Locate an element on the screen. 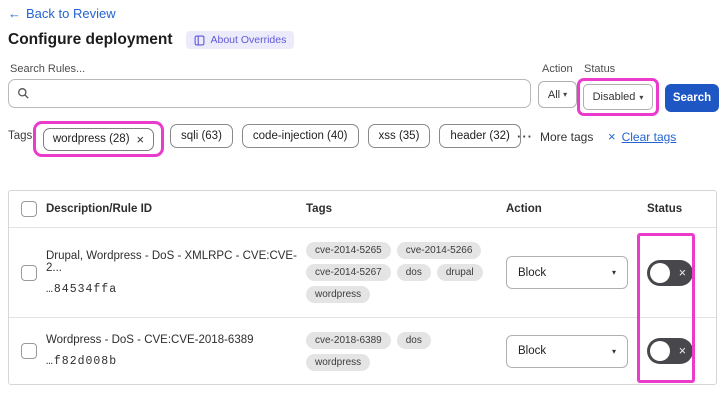 The height and width of the screenshot is (406, 725). status-filter-dropdown: Disabled ▾ is located at coordinates (618, 97).